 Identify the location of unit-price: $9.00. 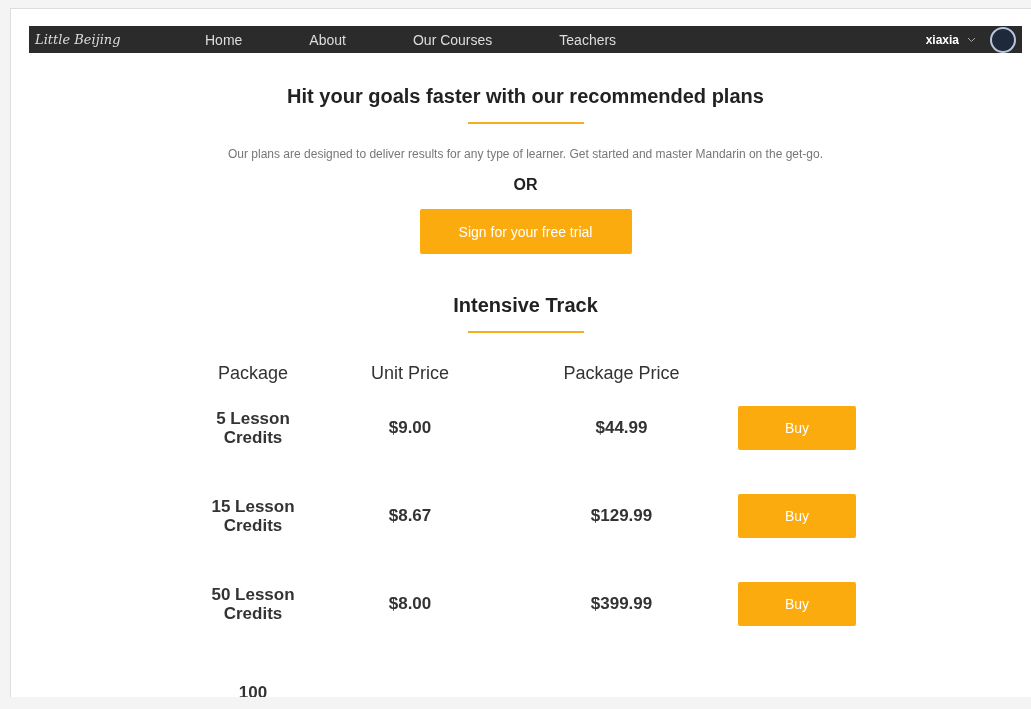
(410, 428).